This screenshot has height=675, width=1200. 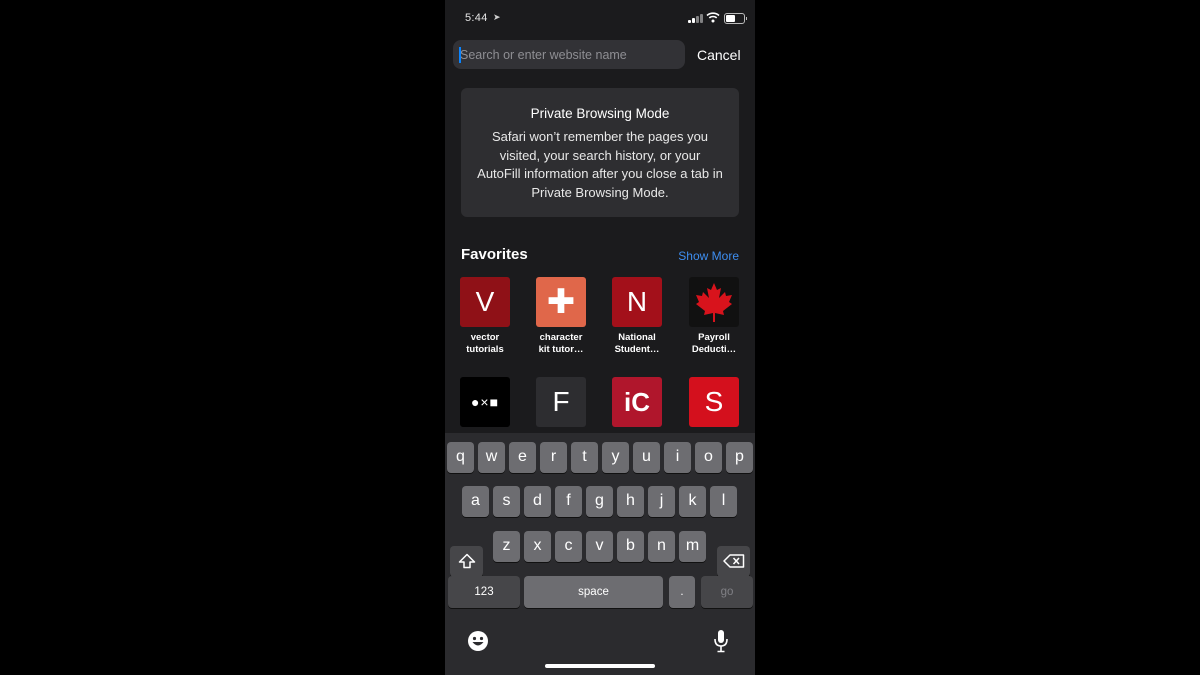 I want to click on numbers-key: 123, so click(x=484, y=592).